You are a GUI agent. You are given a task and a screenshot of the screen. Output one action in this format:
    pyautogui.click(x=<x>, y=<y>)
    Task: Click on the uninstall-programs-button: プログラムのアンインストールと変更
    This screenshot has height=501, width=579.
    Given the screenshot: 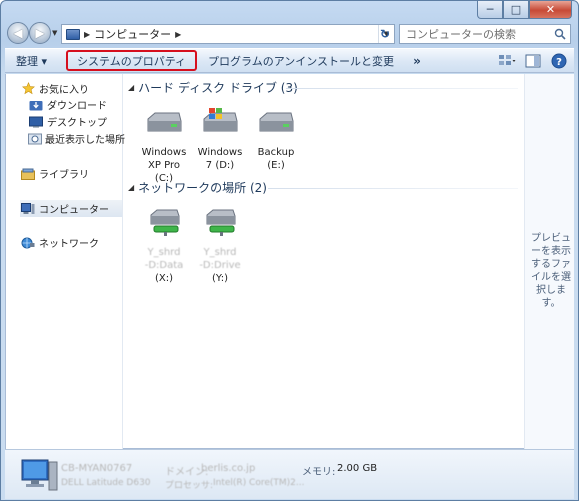 What is the action you would take?
    pyautogui.click(x=301, y=60)
    